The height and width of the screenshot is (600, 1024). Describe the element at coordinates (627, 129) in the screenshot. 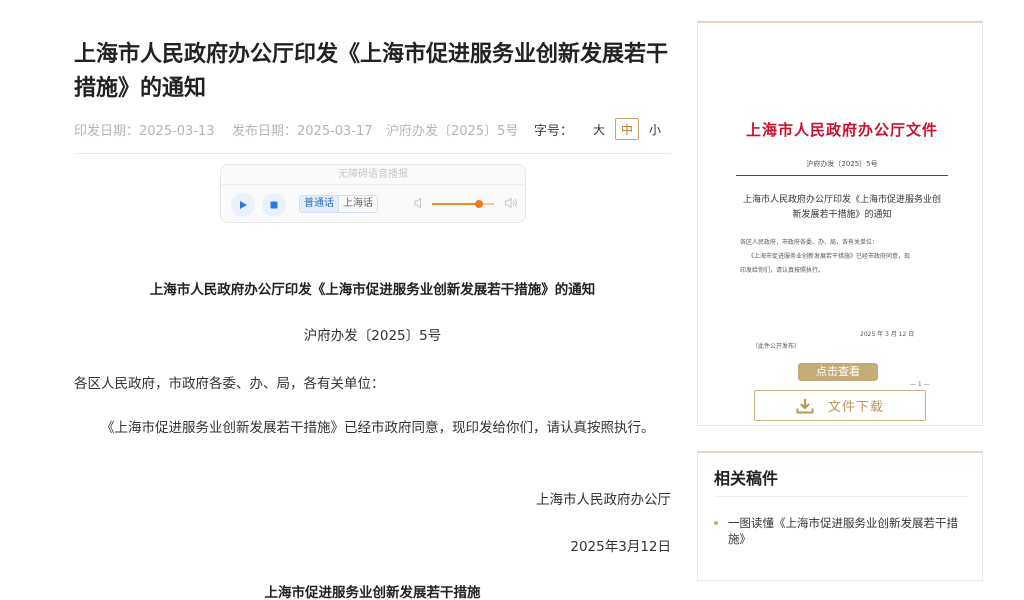

I see `font-size-medium-button: 中` at that location.